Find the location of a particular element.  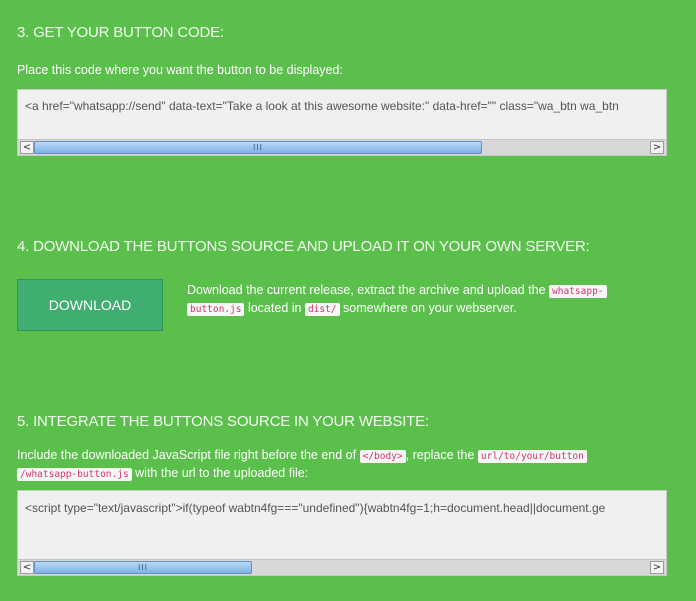

filename-code-continued: button.js is located at coordinates (216, 309).